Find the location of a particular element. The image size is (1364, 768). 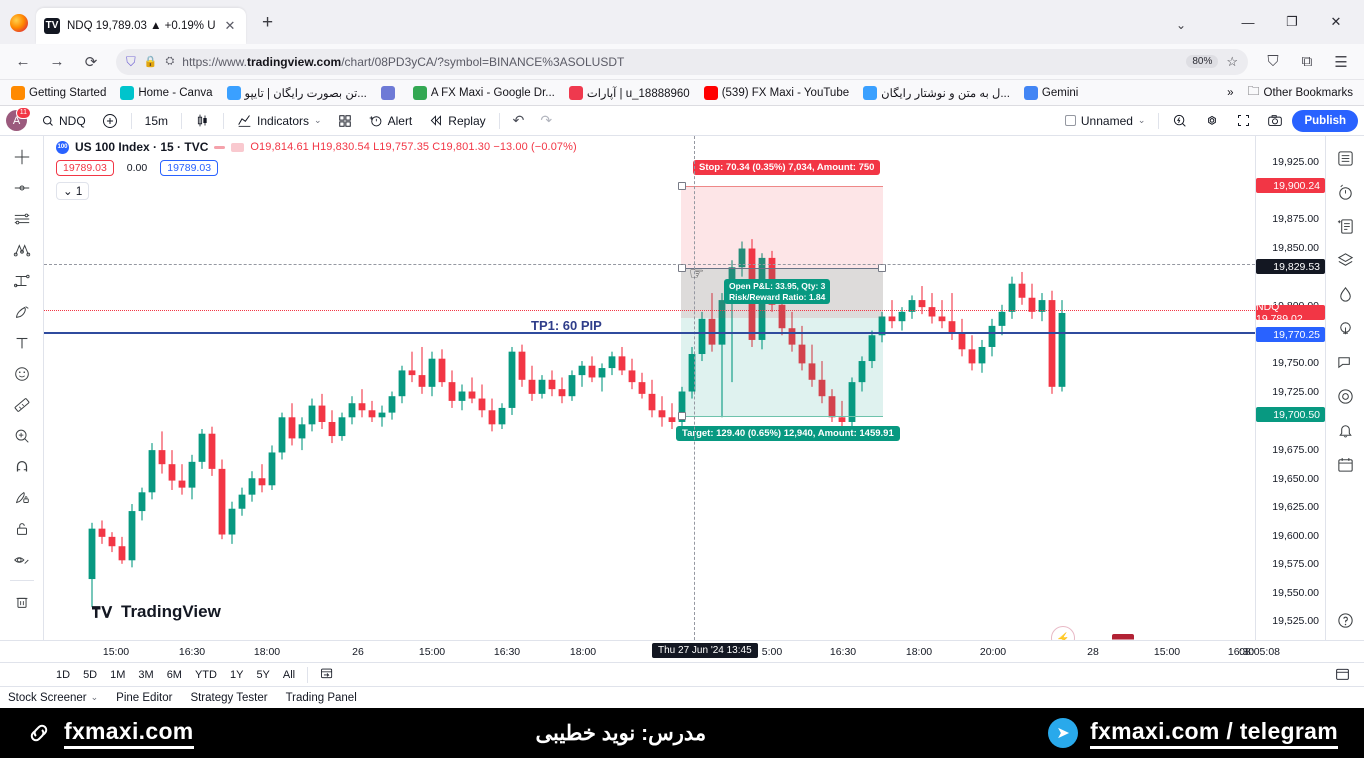

bookmark-item is located at coordinates (390, 93).